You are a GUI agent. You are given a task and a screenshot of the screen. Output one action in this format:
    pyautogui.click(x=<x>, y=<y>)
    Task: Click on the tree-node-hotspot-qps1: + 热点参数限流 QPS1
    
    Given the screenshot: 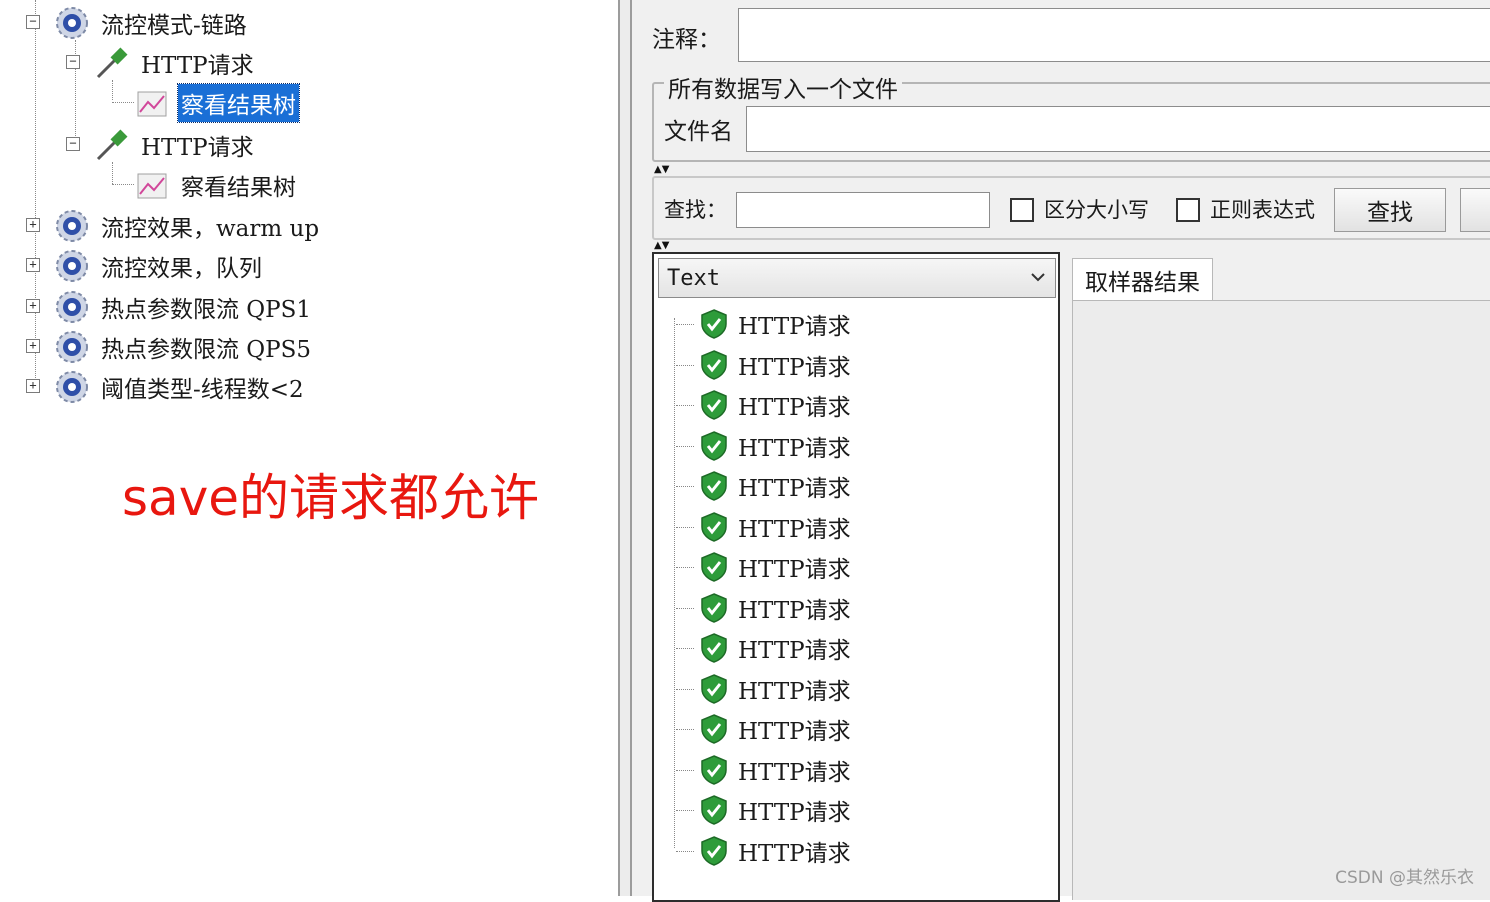 What is the action you would take?
    pyautogui.click(x=170, y=307)
    